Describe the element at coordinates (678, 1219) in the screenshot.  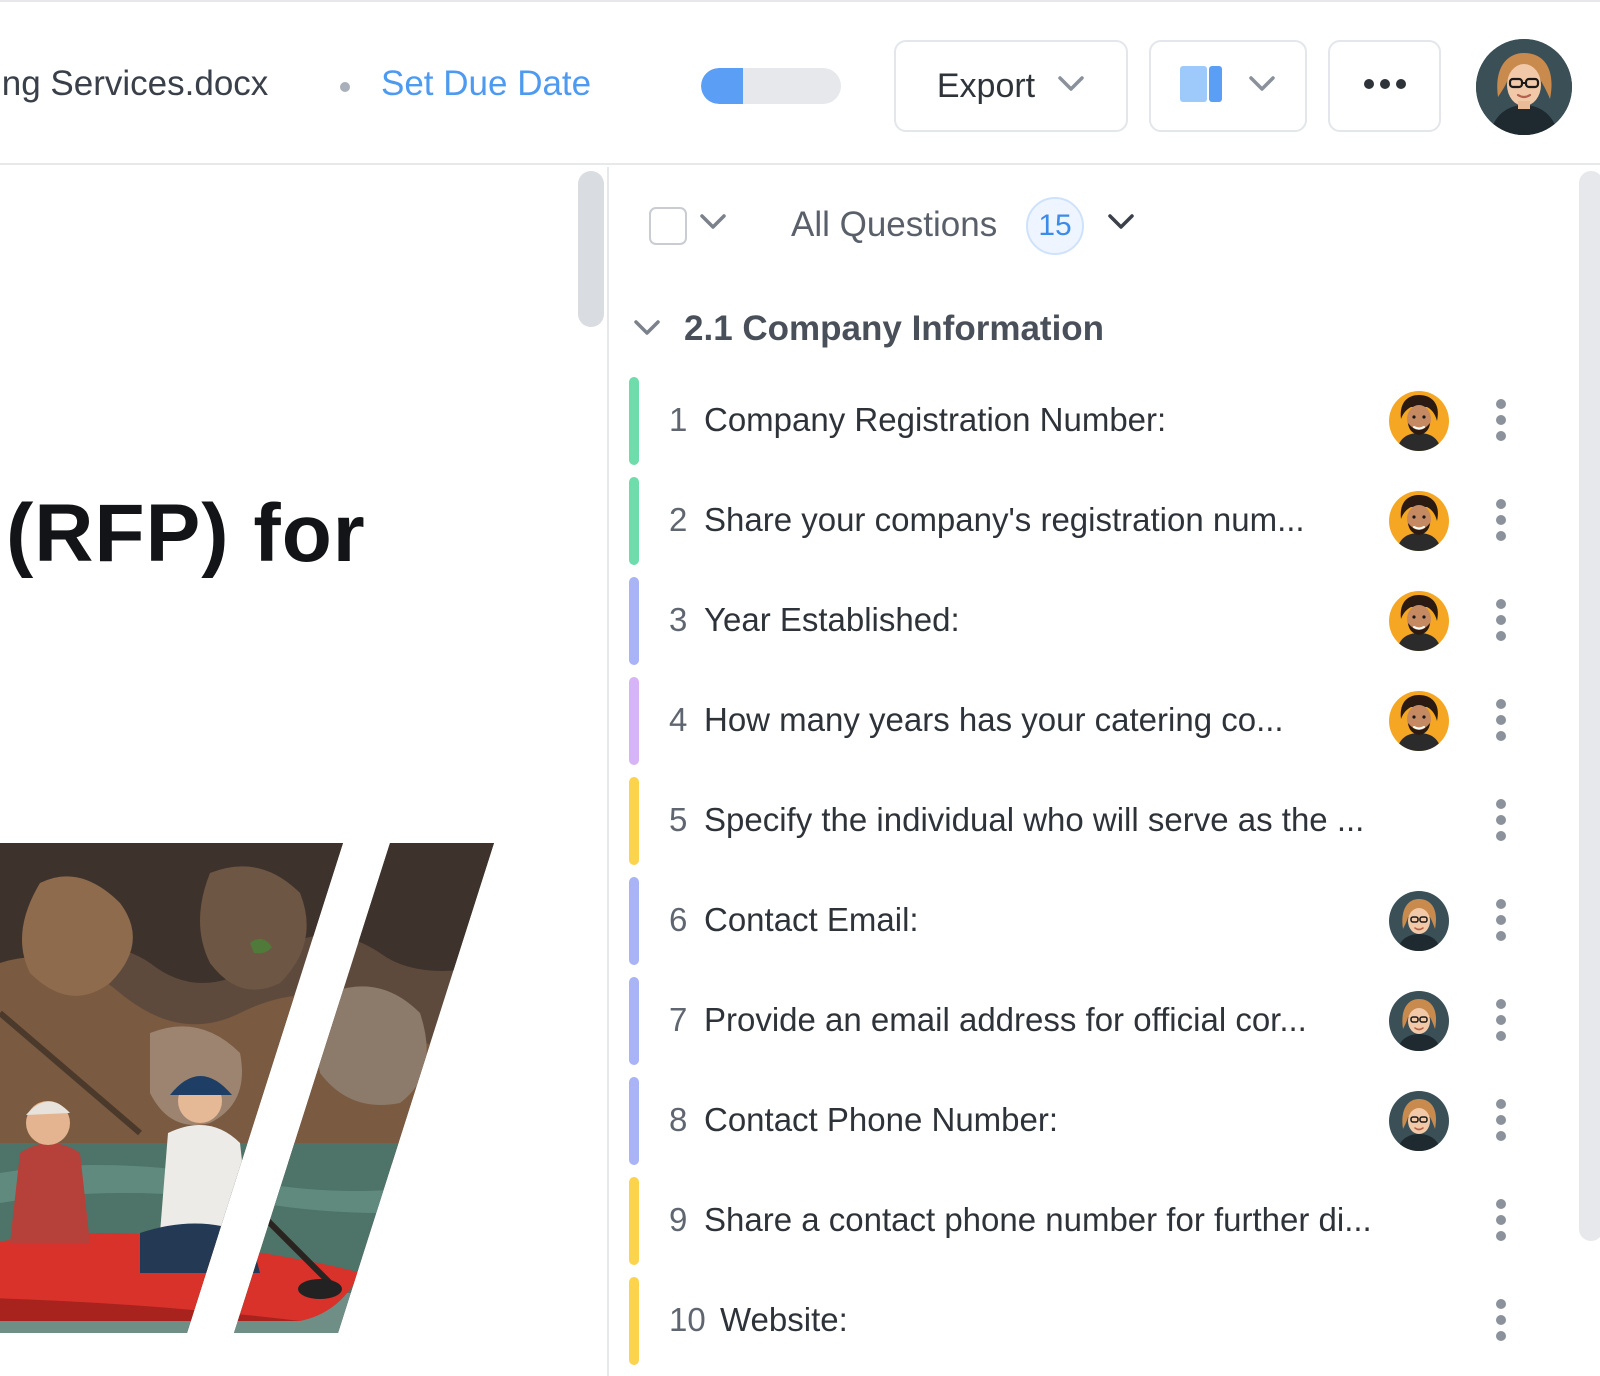
I see `question-number: 9` at that location.